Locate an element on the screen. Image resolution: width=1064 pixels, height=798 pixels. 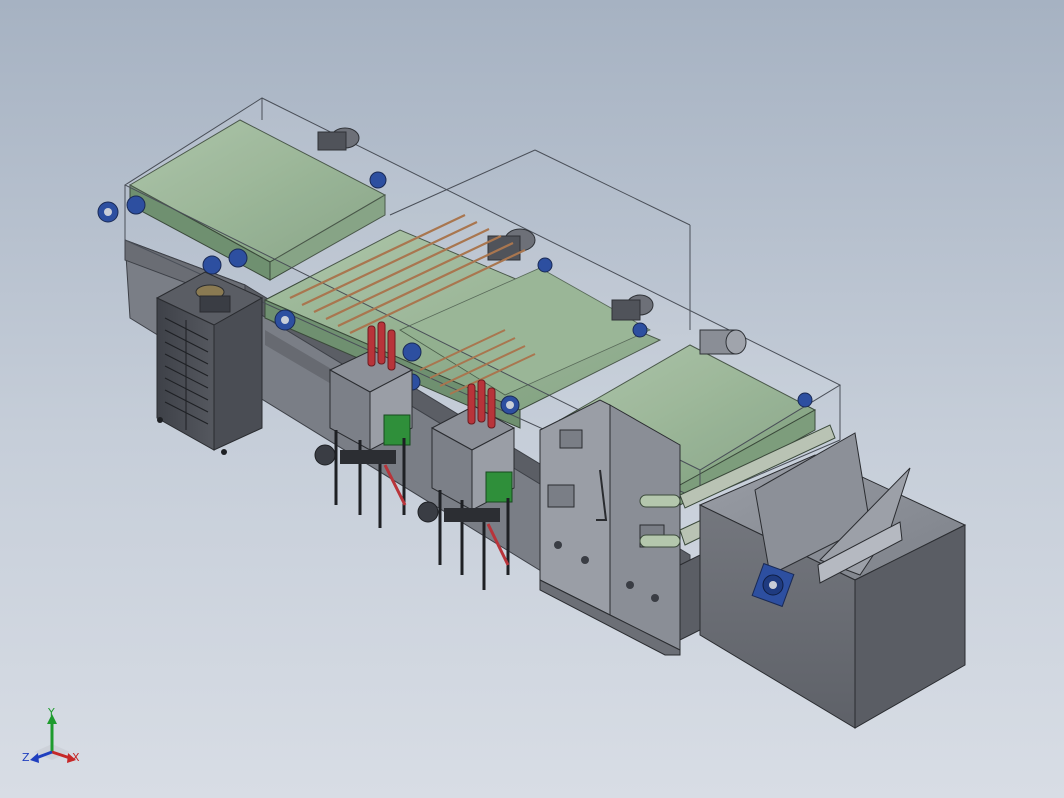
cabinet-top-box is located at coordinates (215, 304).